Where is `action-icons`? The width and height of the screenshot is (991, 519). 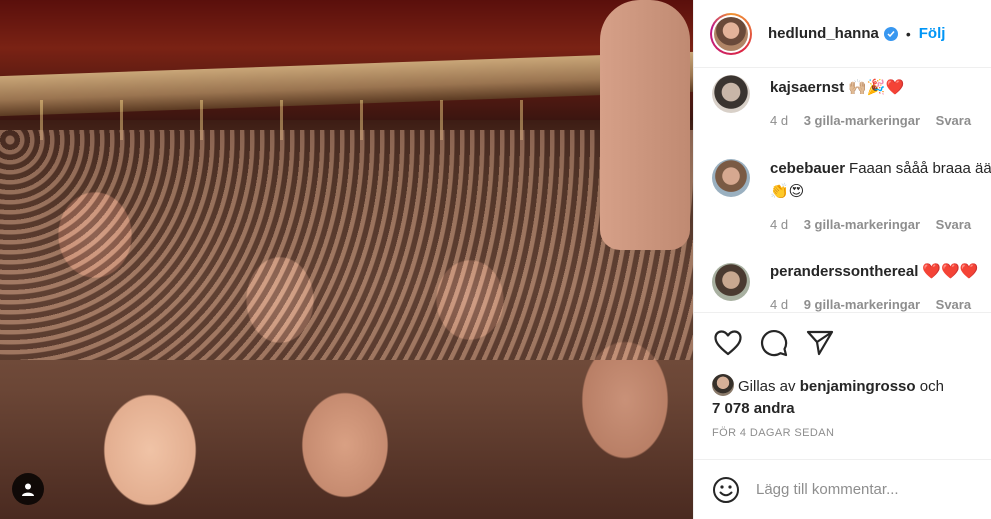
action-icons is located at coordinates (774, 343).